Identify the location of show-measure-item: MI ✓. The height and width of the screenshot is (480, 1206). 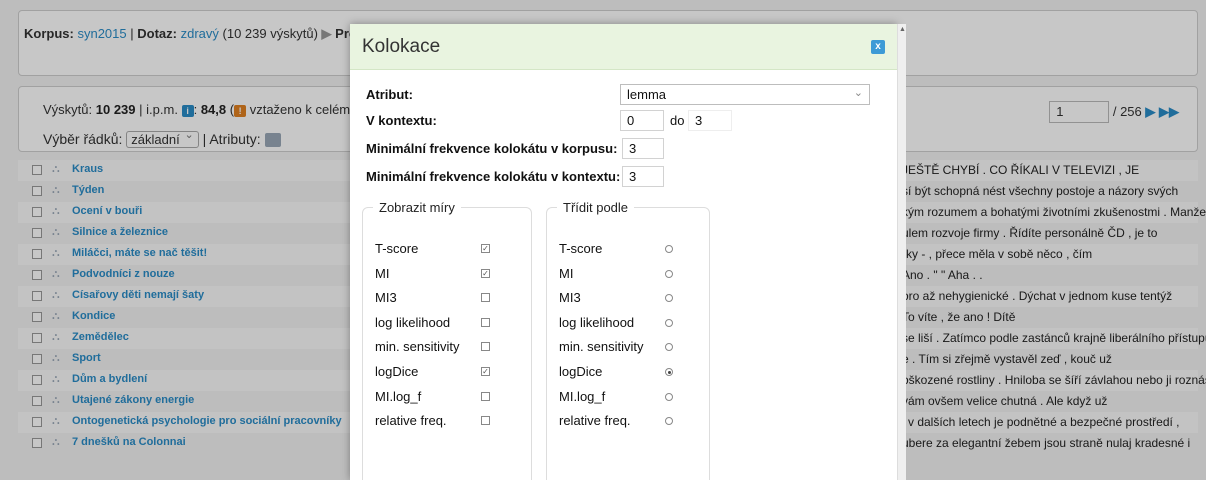
(447, 274).